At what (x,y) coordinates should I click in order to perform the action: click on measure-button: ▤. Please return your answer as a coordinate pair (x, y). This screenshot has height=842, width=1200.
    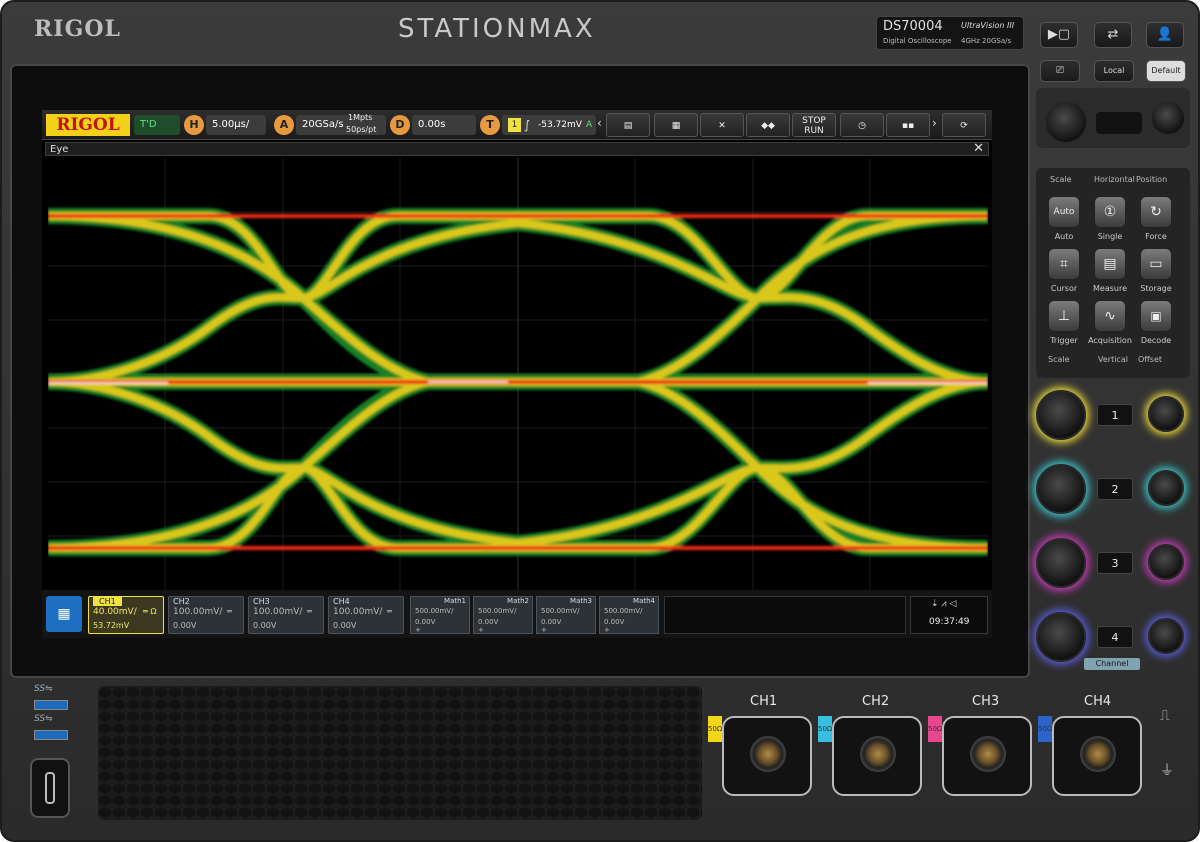
    Looking at the image, I should click on (1110, 264).